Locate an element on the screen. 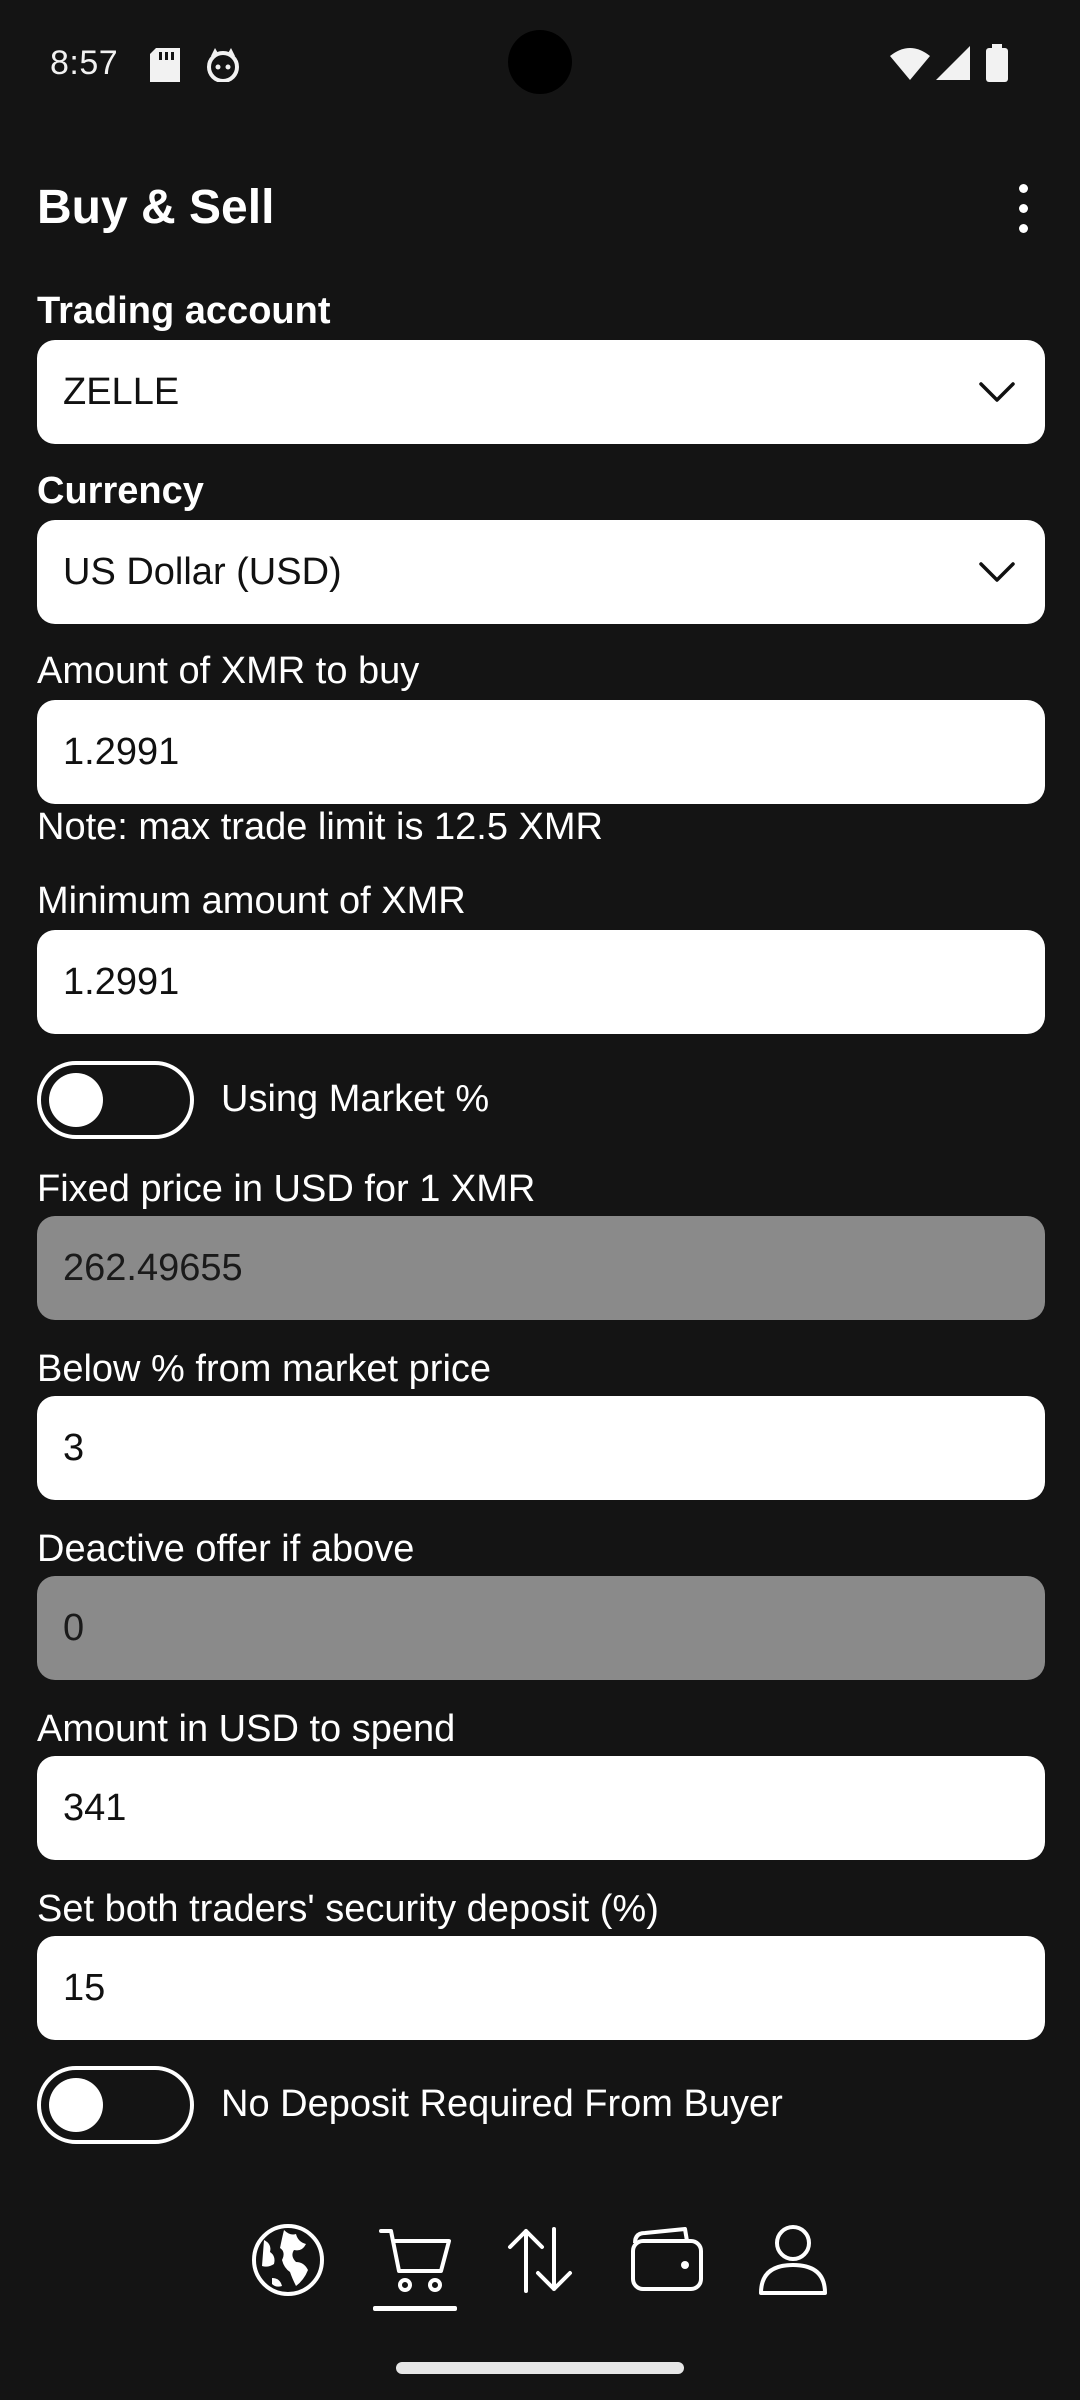  globe-icon is located at coordinates (288, 2260).